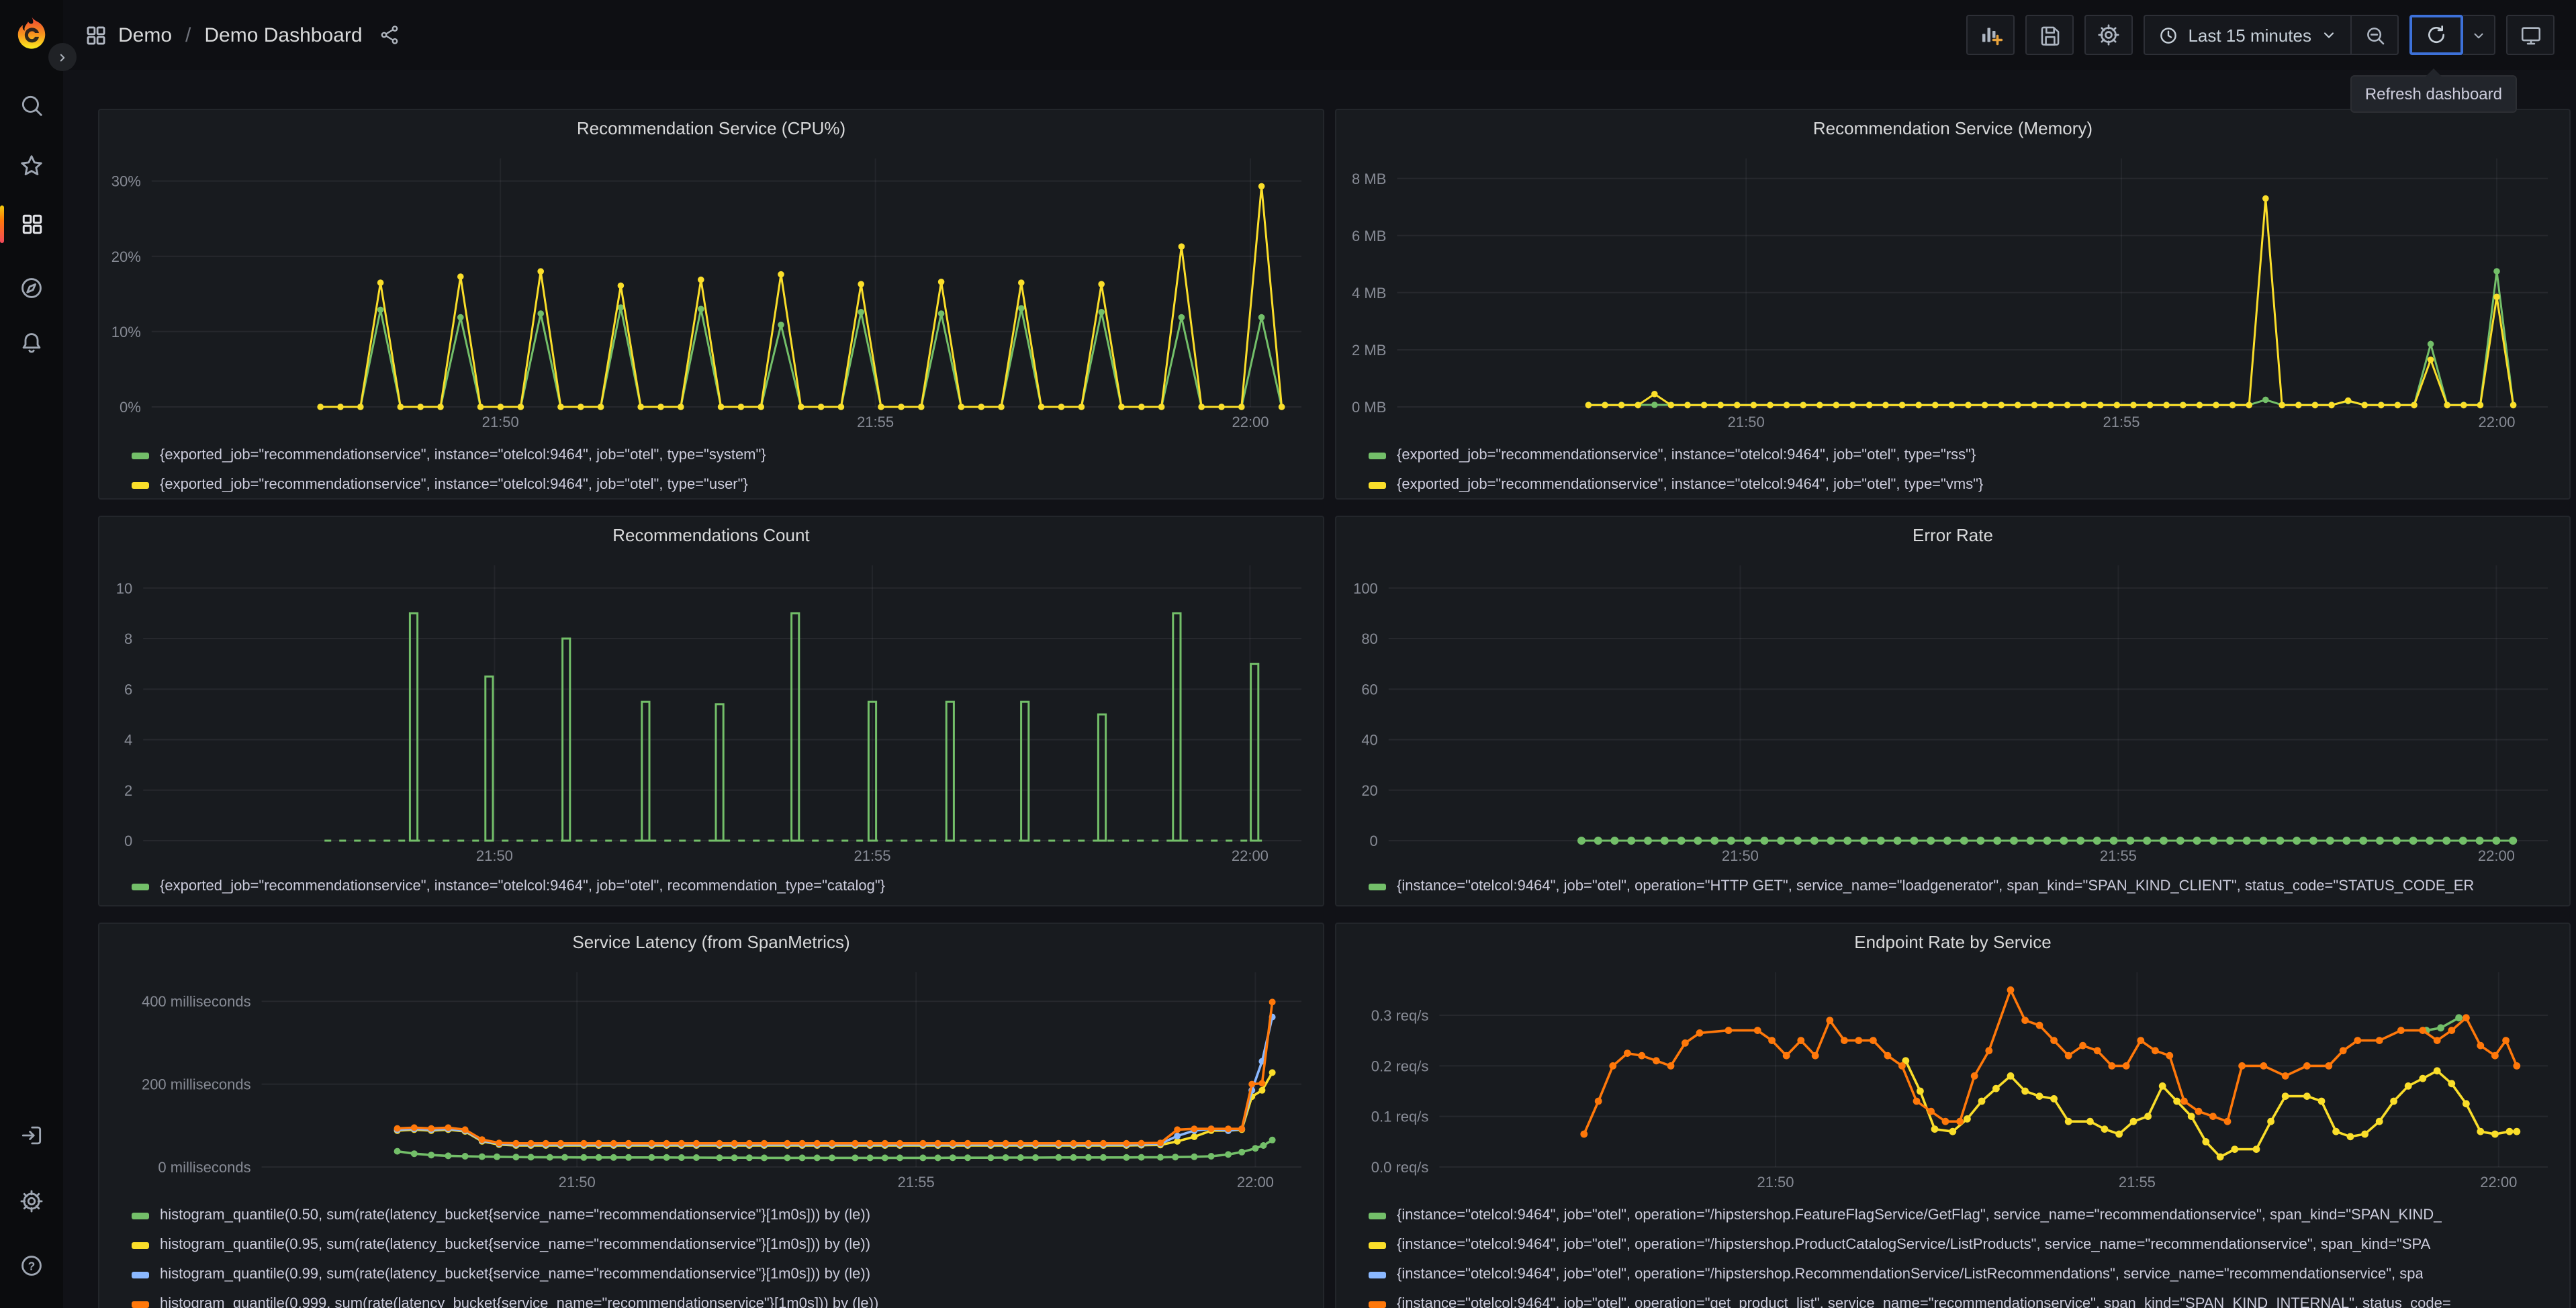  What do you see at coordinates (31, 1200) in the screenshot?
I see `sidebar-item-settings` at bounding box center [31, 1200].